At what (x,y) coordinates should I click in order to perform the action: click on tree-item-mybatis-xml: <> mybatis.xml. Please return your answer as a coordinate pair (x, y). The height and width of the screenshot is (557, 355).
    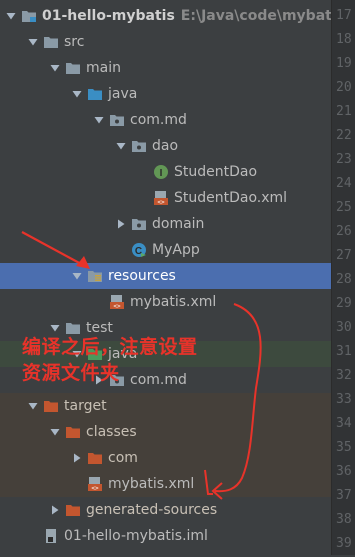
    Looking at the image, I should click on (165, 302).